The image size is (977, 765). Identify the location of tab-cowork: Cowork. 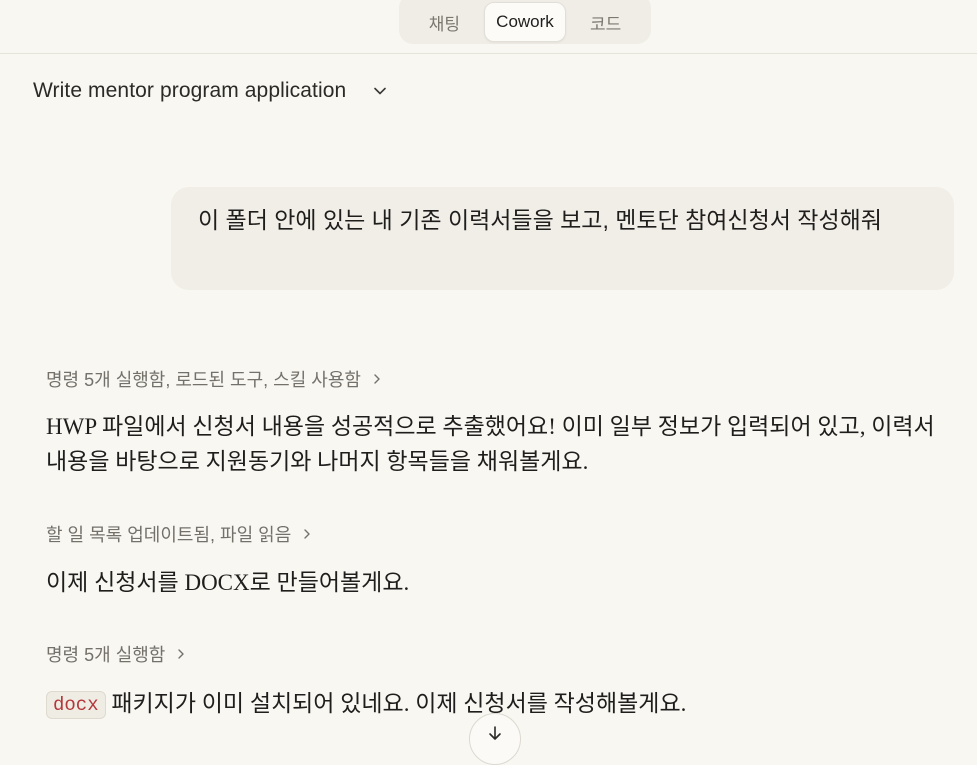
(525, 22).